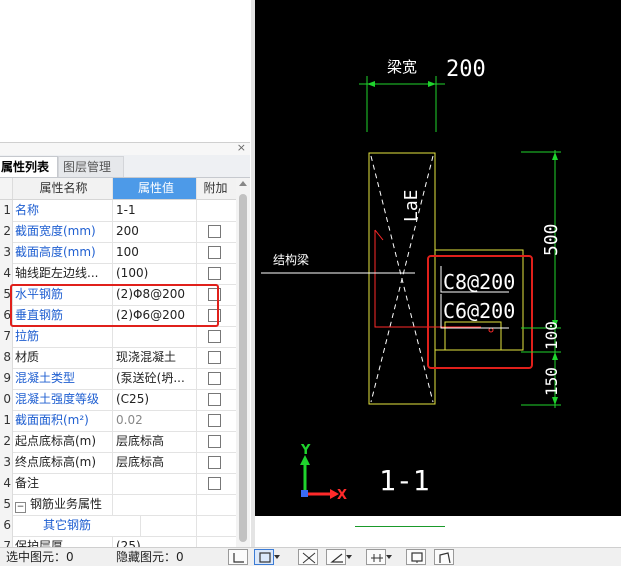  I want to click on table-row: 7 保护层厚... (25), so click(118, 541).